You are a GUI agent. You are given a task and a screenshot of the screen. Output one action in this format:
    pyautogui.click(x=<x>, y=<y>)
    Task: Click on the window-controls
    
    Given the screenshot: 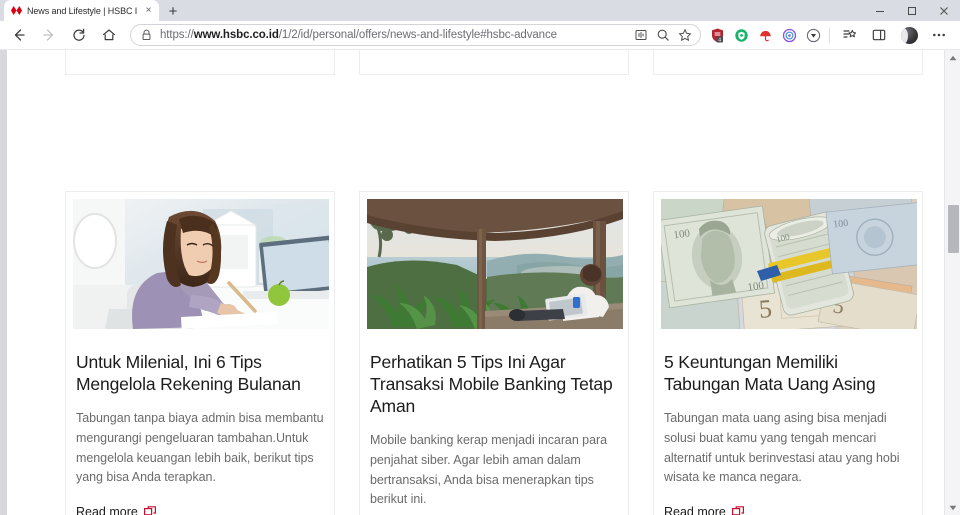 What is the action you would take?
    pyautogui.click(x=912, y=10)
    